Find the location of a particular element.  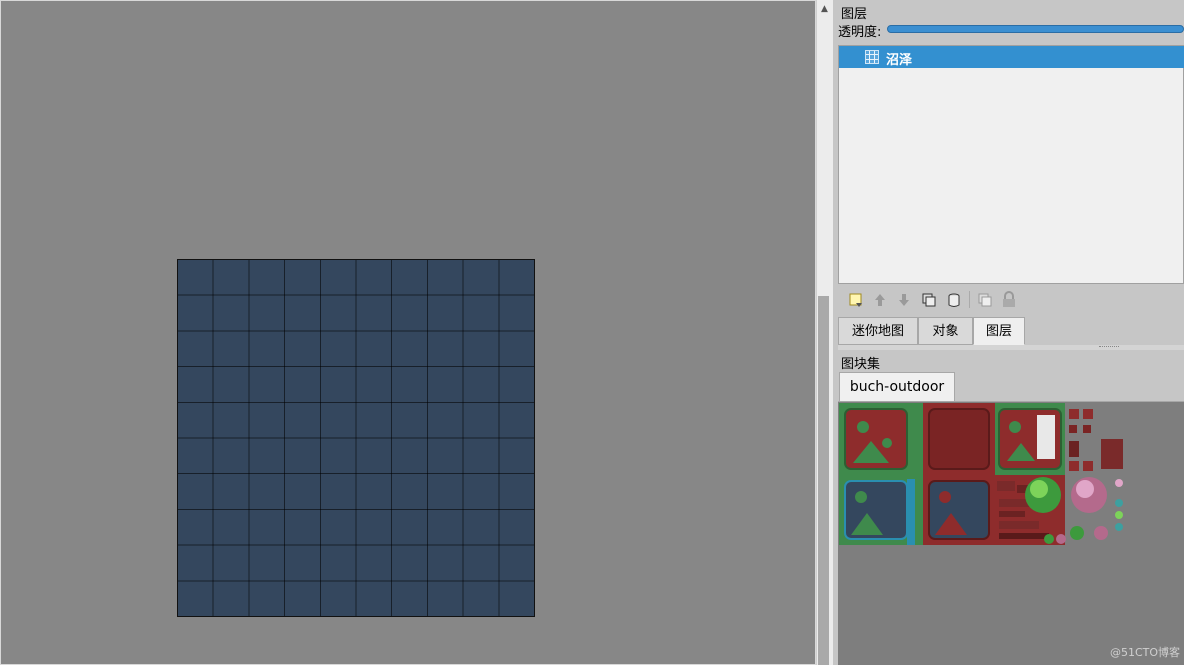

tileset-panel-title: 图块集 is located at coordinates (861, 364).